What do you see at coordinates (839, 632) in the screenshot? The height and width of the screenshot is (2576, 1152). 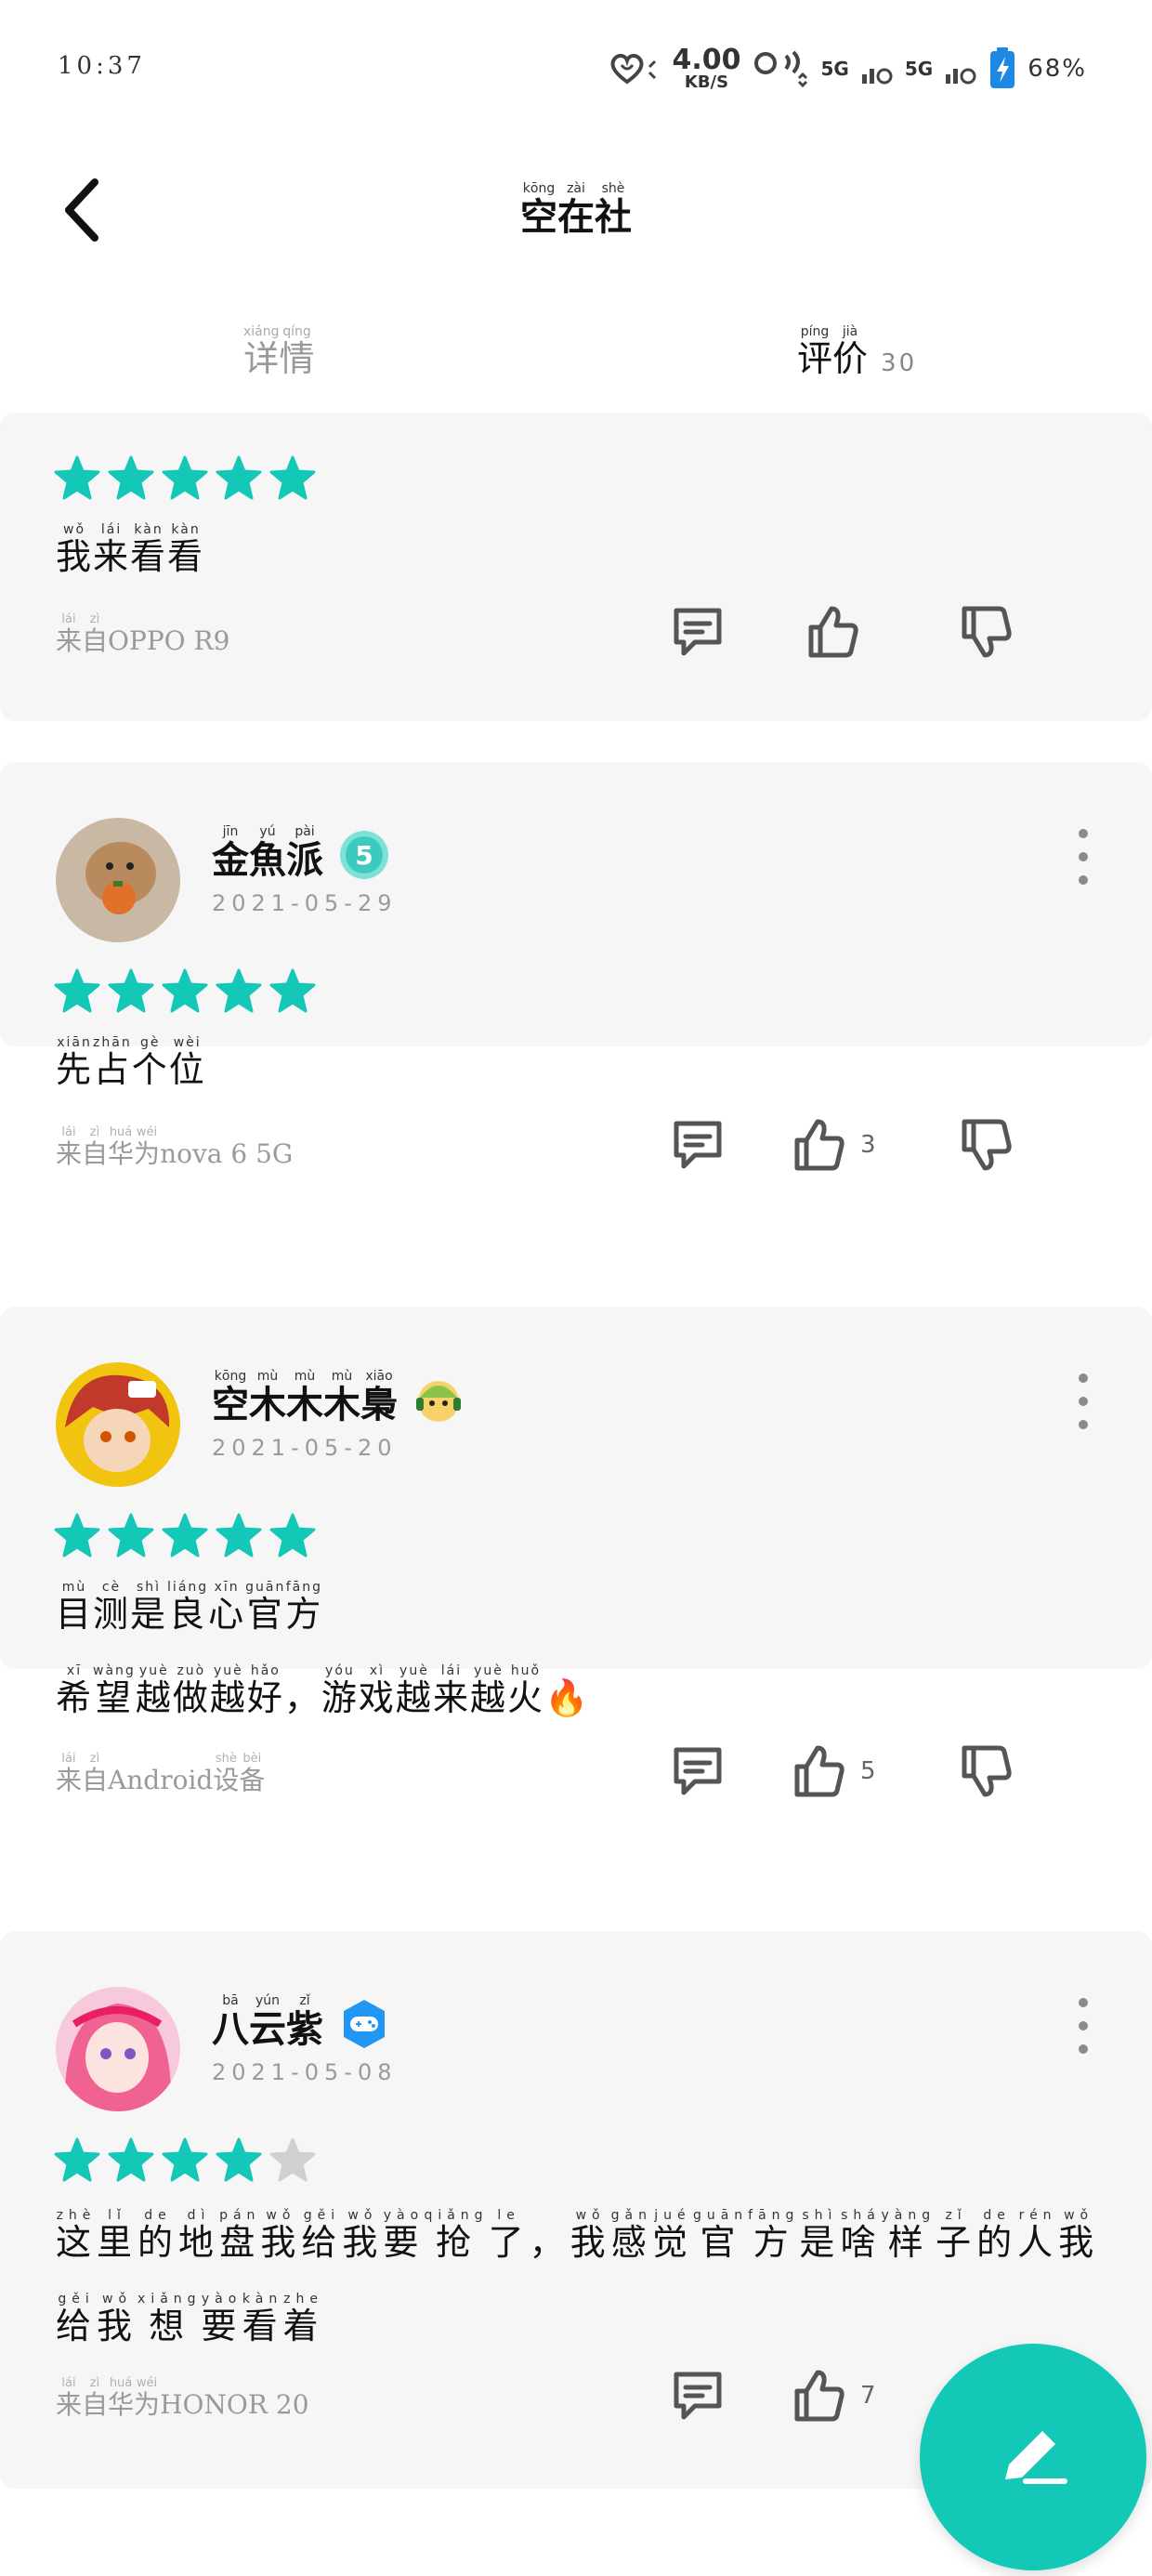 I see `like-button` at bounding box center [839, 632].